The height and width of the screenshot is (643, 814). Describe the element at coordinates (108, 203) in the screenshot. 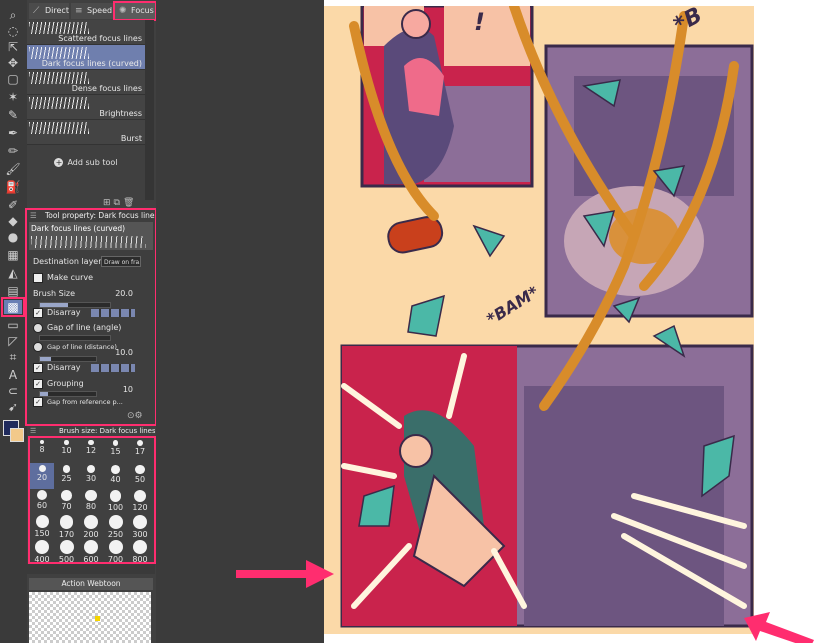

I see `new-sub-tool-icon: ⊞` at that location.